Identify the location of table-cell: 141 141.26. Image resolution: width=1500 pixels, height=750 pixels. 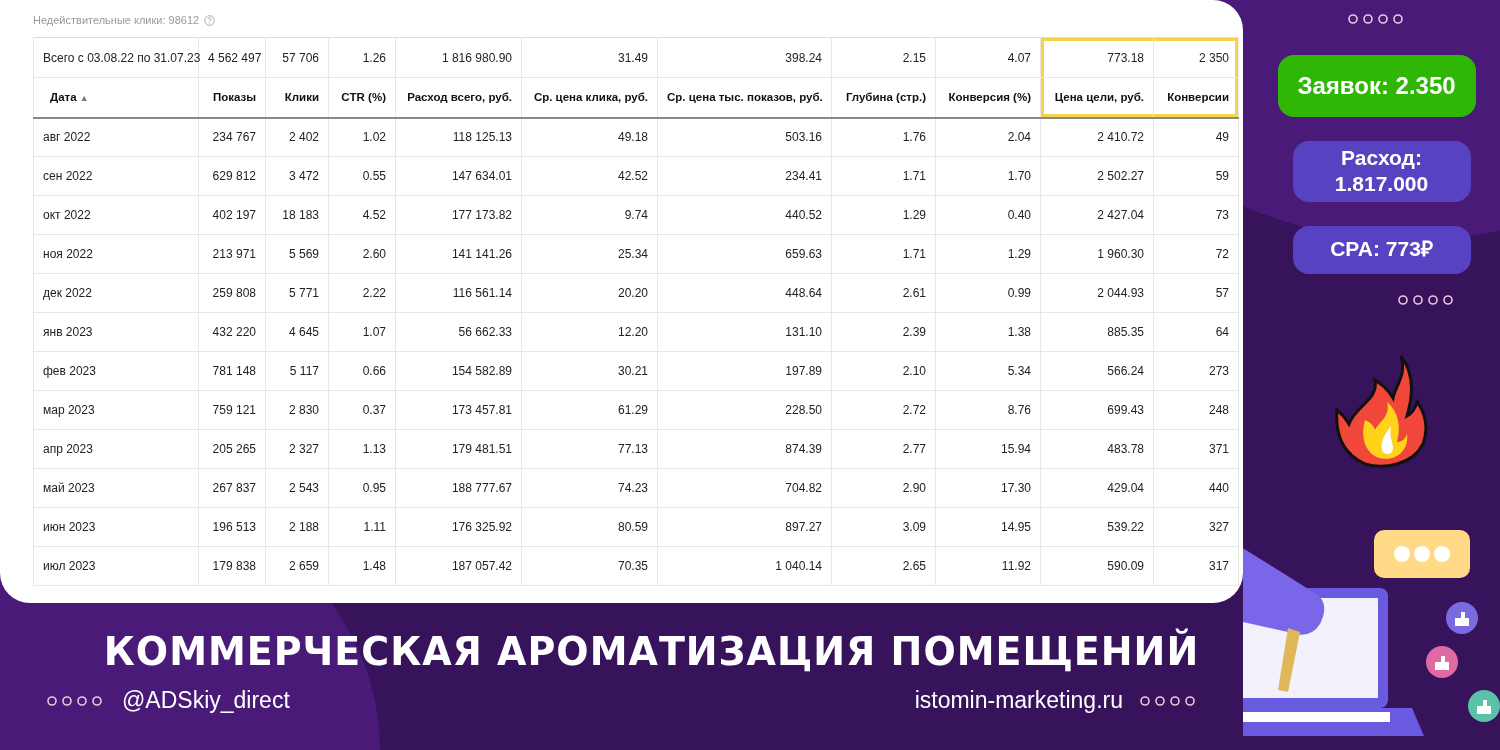
(458, 254).